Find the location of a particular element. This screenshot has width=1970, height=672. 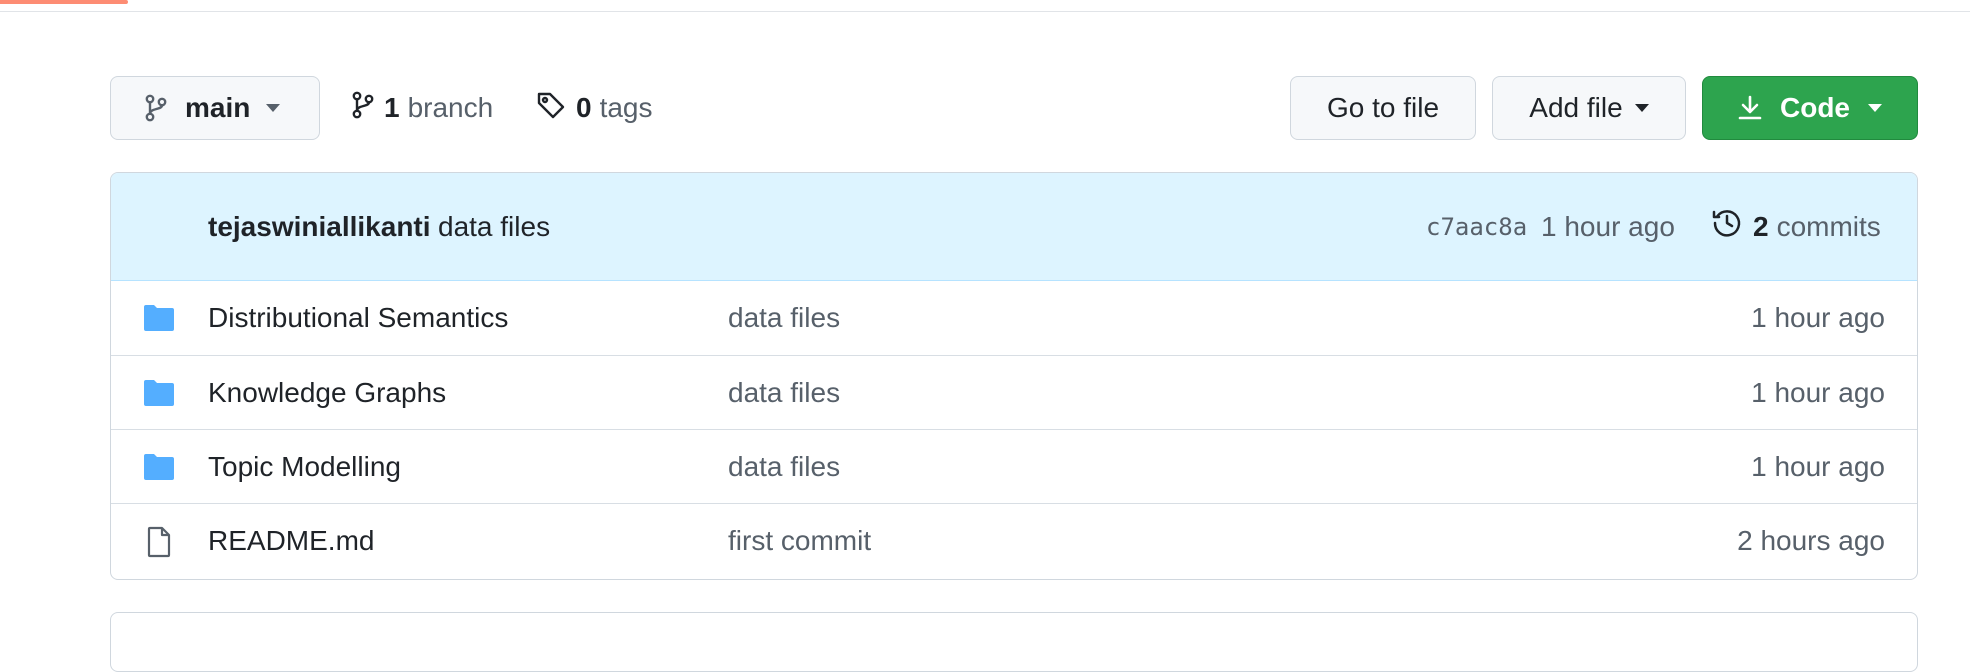

commit-time: 1 hour ago is located at coordinates (1608, 226).